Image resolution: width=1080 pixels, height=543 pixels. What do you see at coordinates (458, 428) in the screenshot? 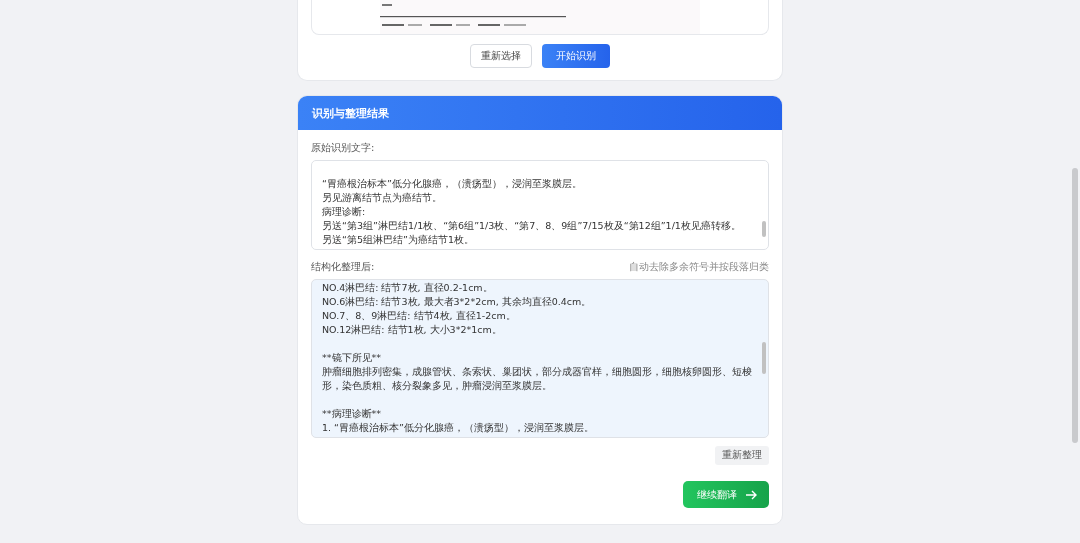
I see `text-line: 1. “胃癌根治标本”低分化腺癌，（溃疡型），浸润至浆膜层。` at bounding box center [458, 428].